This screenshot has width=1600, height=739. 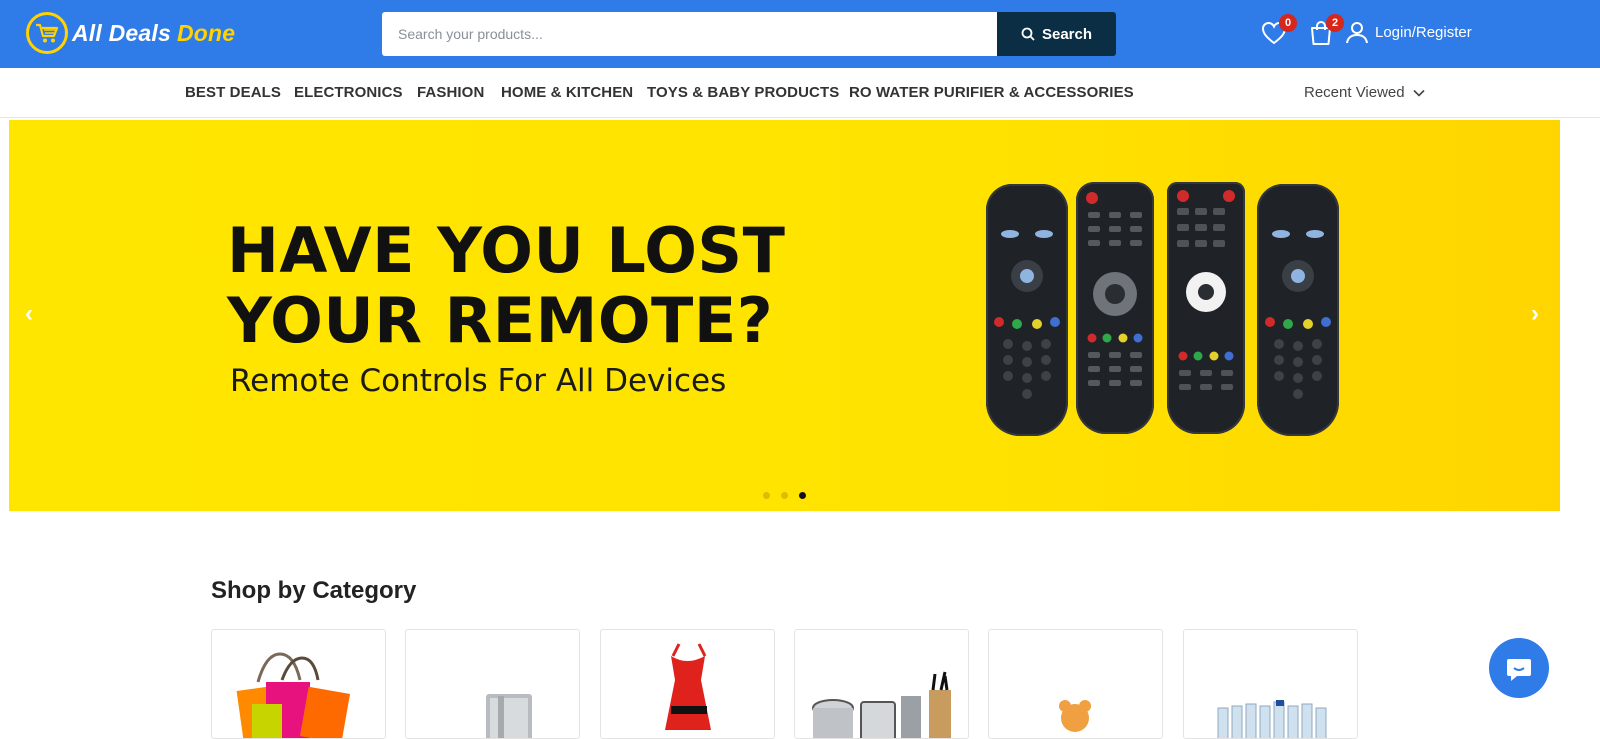 I want to click on carousel-prev-arrow-icon: ‹, so click(x=29, y=314).